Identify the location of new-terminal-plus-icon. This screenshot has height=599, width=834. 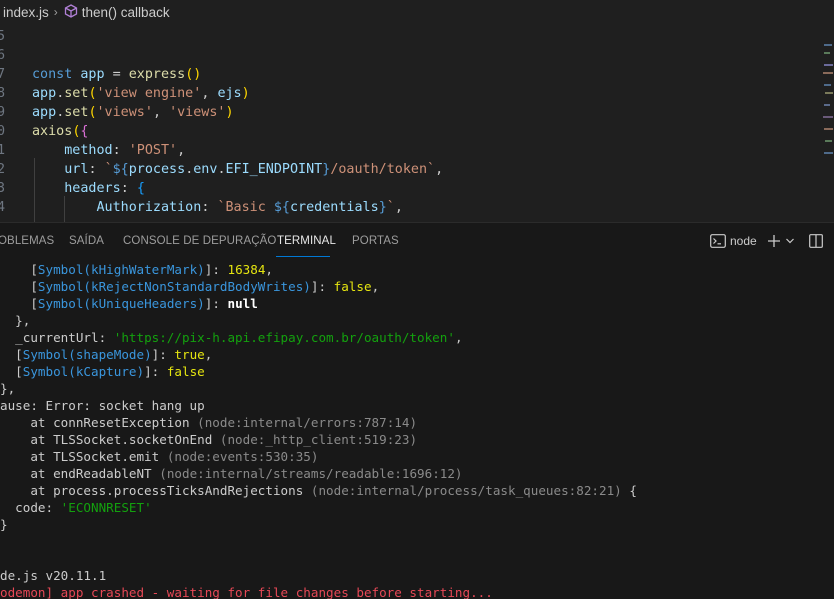
(774, 241).